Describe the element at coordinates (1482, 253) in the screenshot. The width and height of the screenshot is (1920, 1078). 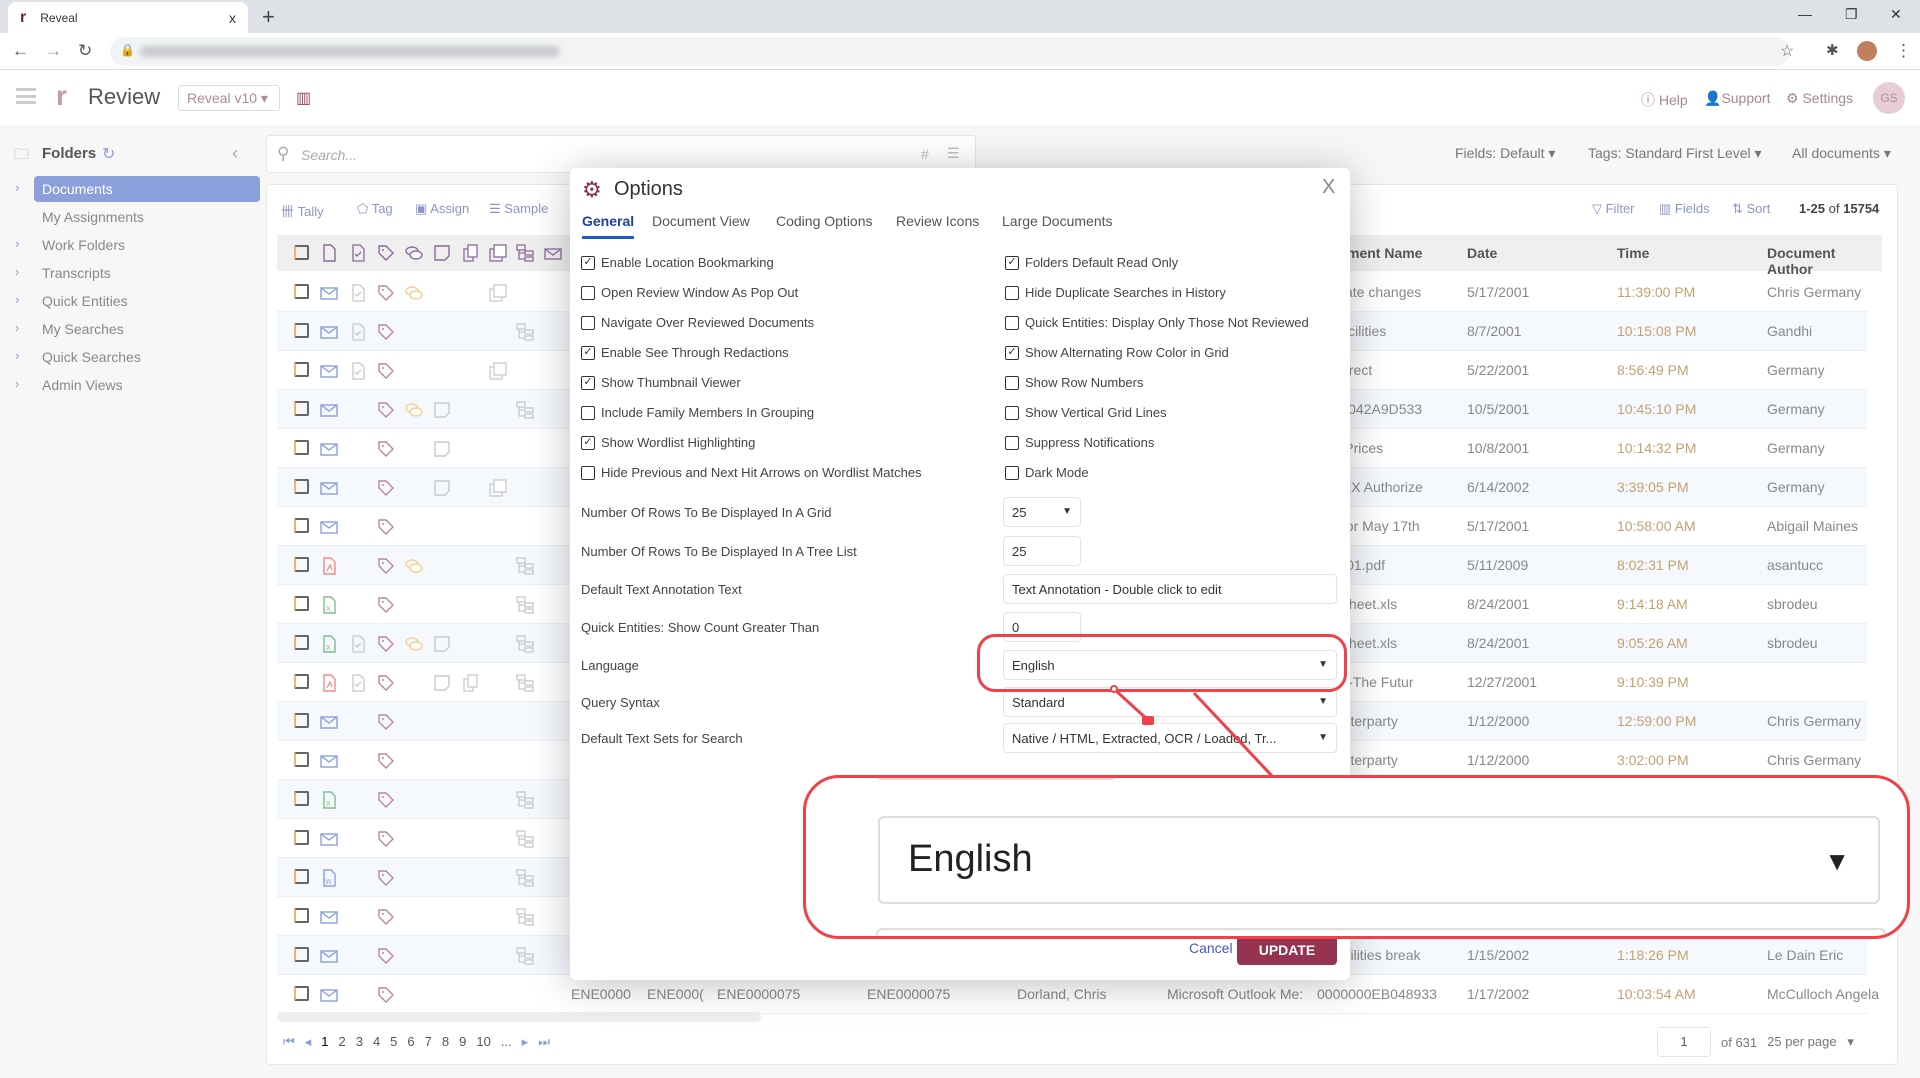
I see `column-header: Date` at that location.